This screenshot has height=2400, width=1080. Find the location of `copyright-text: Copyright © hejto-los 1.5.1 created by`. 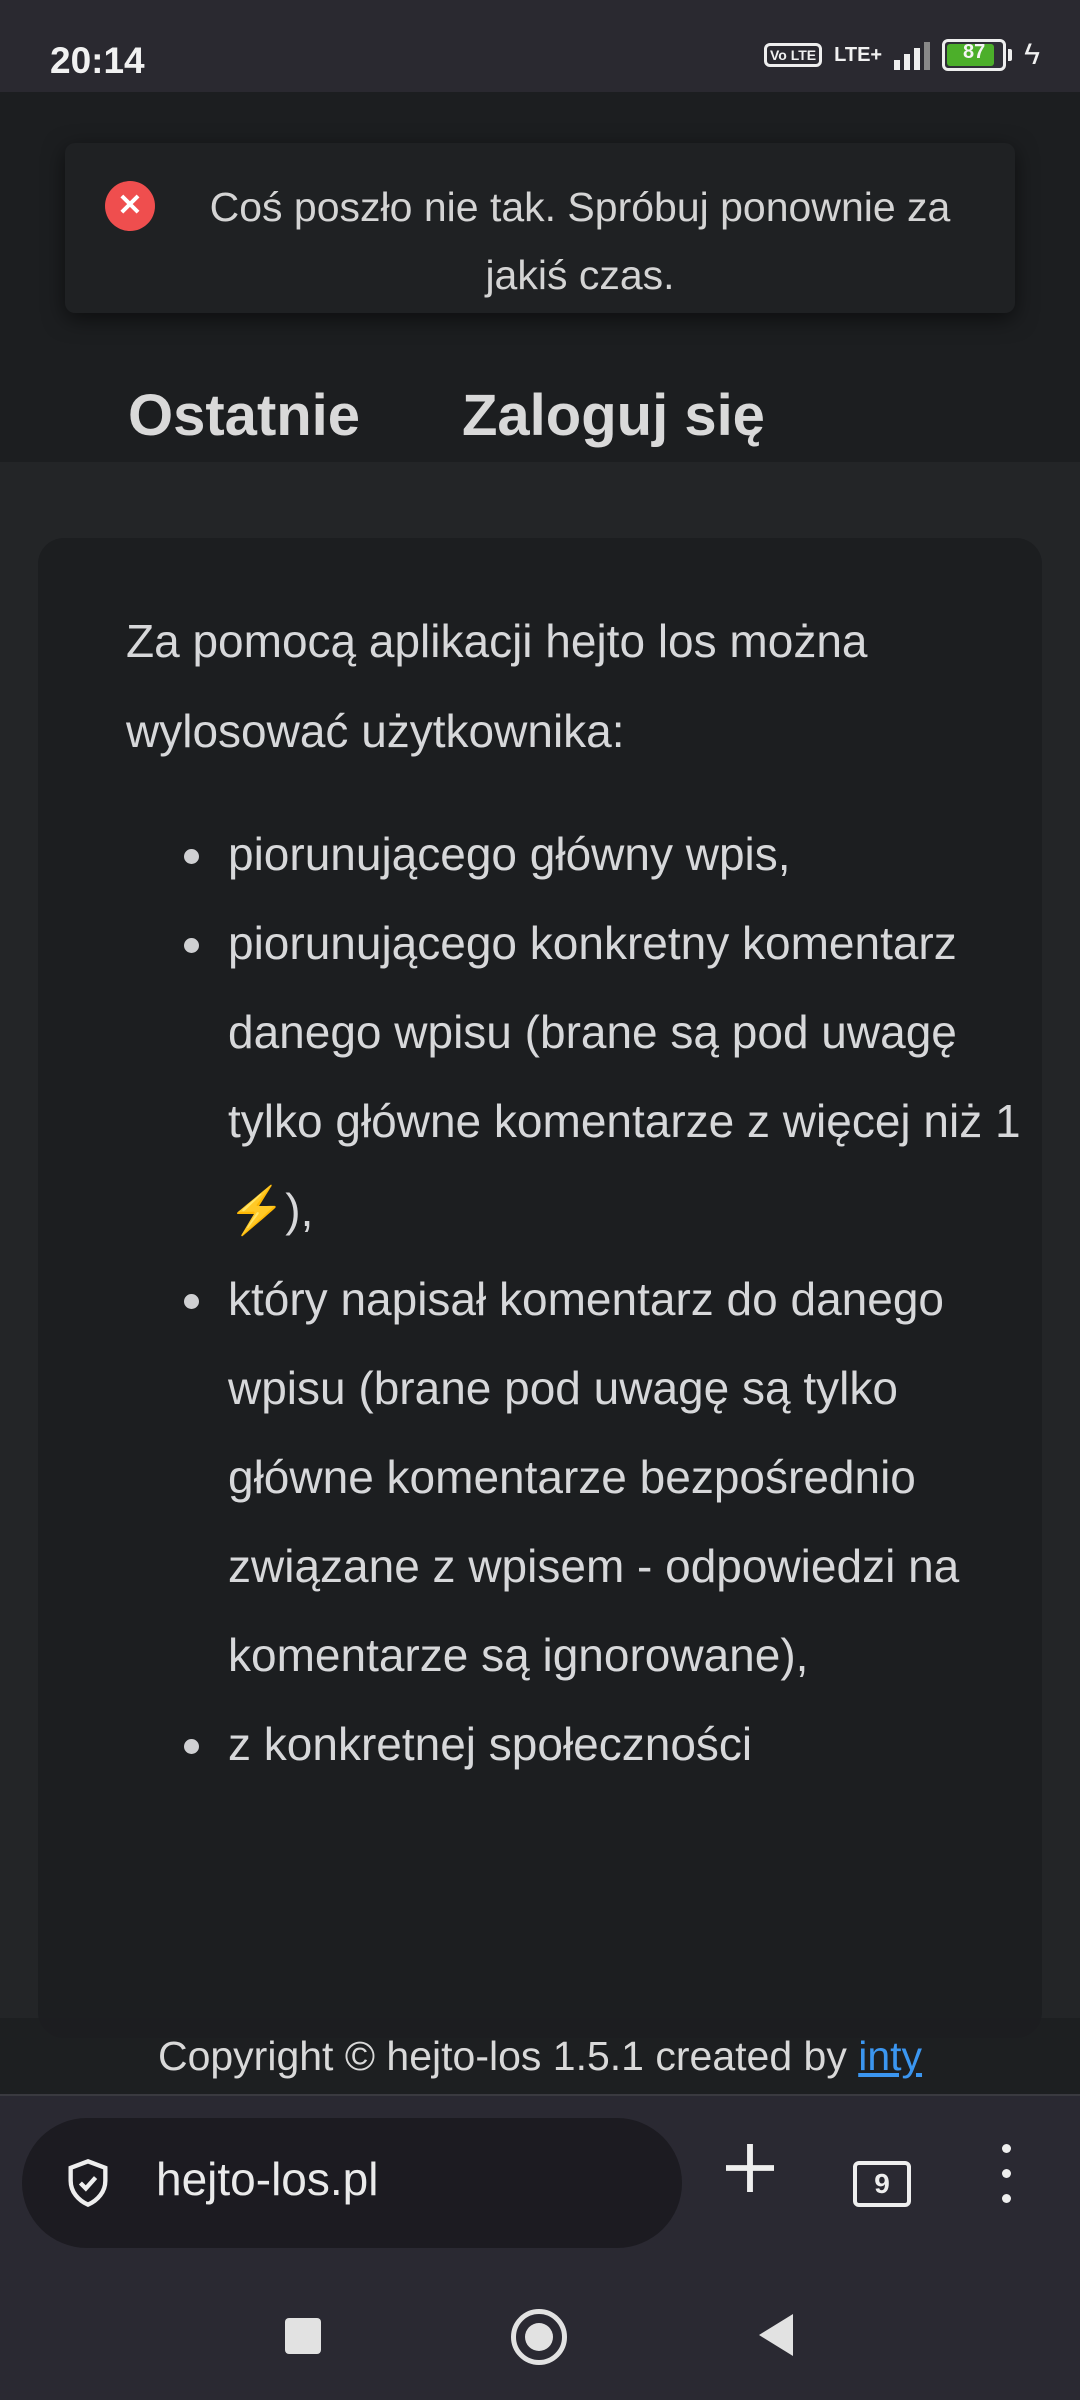

copyright-text: Copyright © hejto-los 1.5.1 created by is located at coordinates (508, 2056).